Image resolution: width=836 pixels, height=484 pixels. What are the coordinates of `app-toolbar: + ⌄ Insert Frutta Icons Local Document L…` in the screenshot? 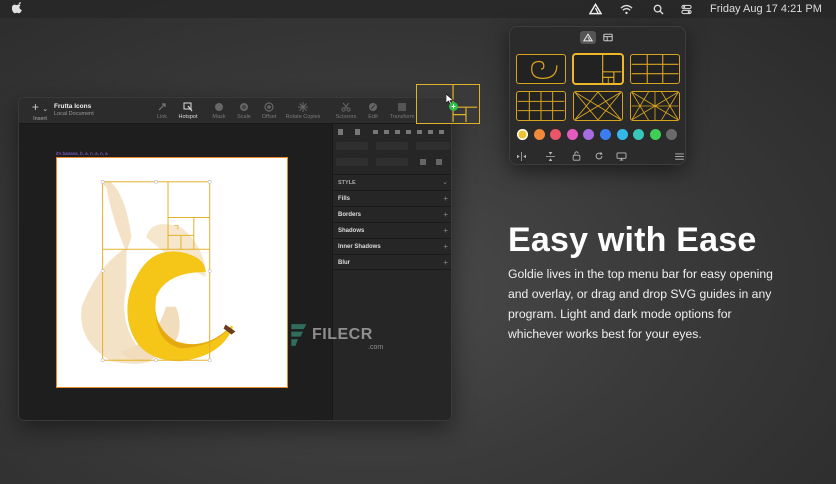 It's located at (235, 111).